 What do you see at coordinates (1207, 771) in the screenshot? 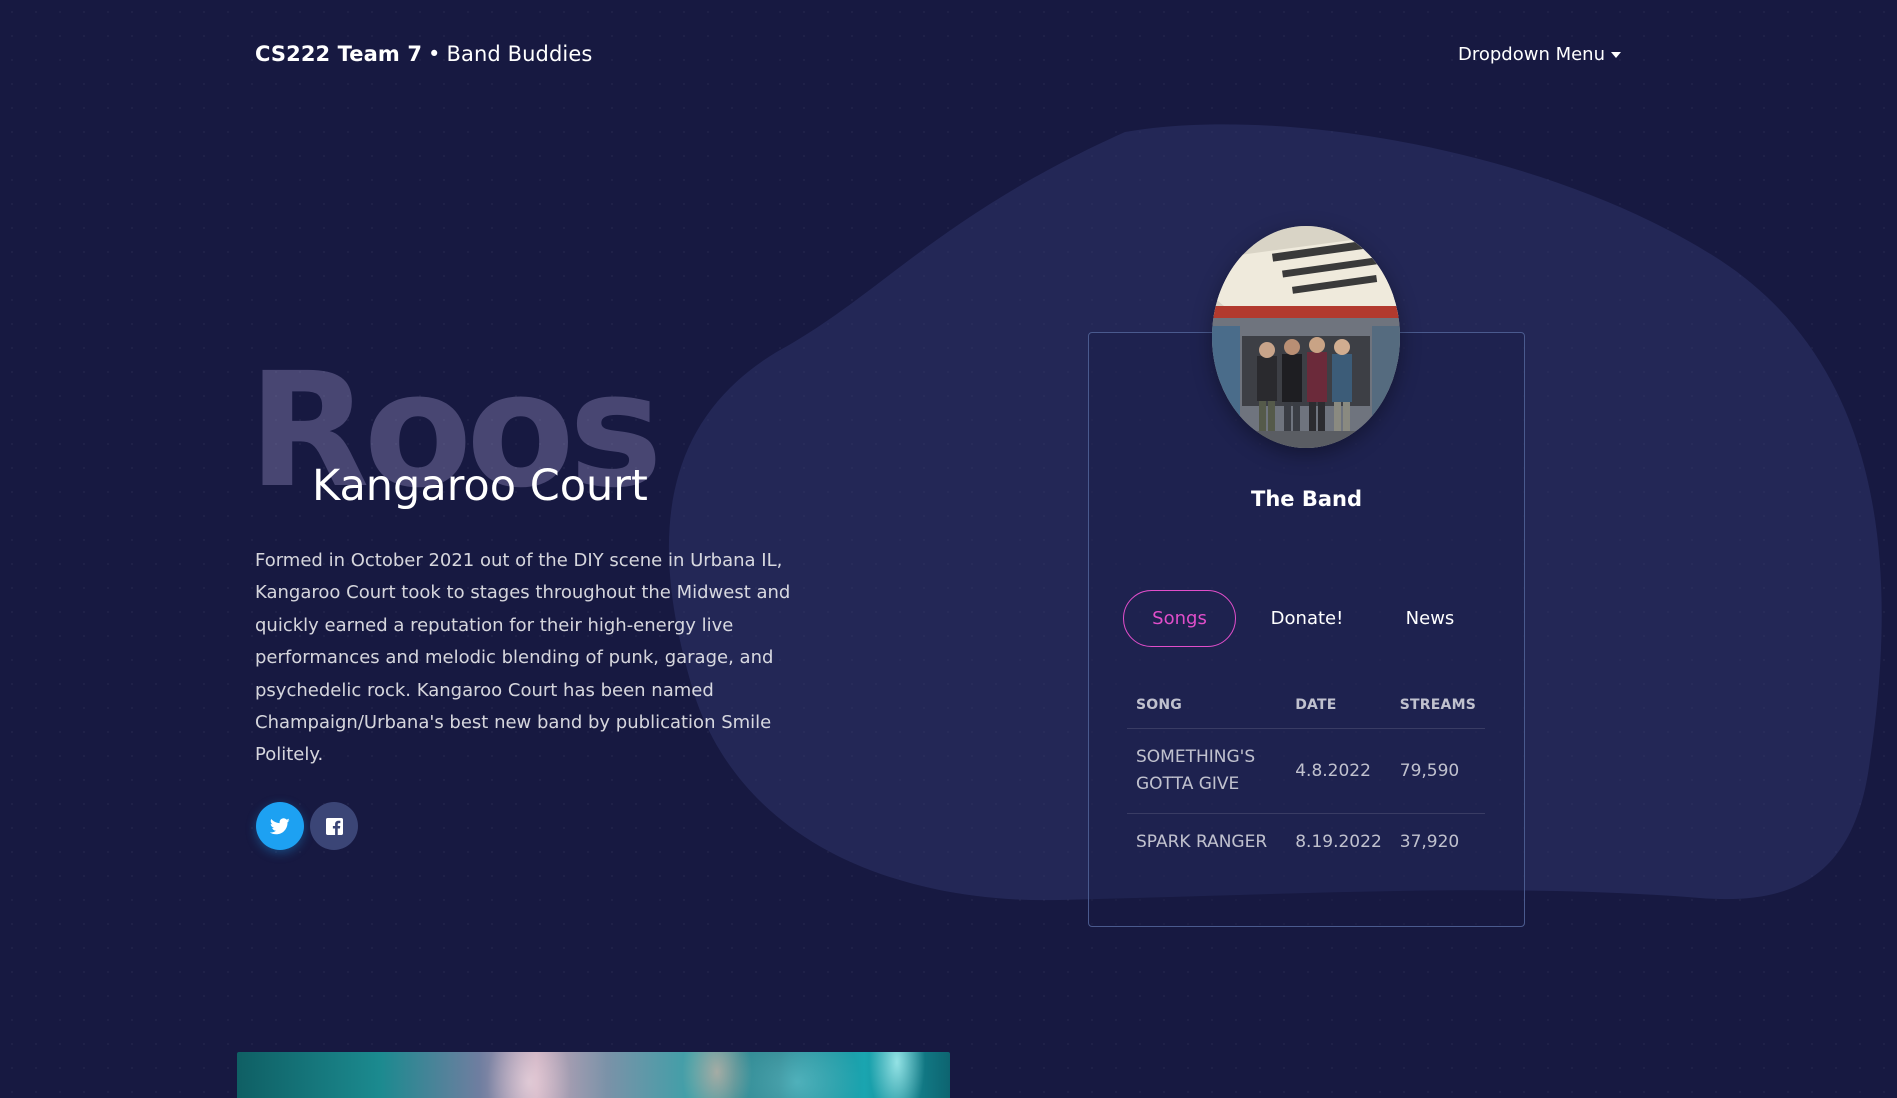
I see `song-title: SOMETHING'S GOTTA GIVE` at bounding box center [1207, 771].